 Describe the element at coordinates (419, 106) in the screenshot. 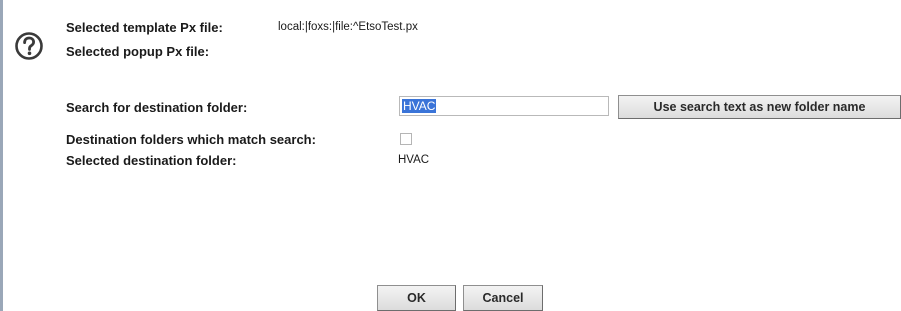

I see `search-folder-input-text: HVAC` at that location.